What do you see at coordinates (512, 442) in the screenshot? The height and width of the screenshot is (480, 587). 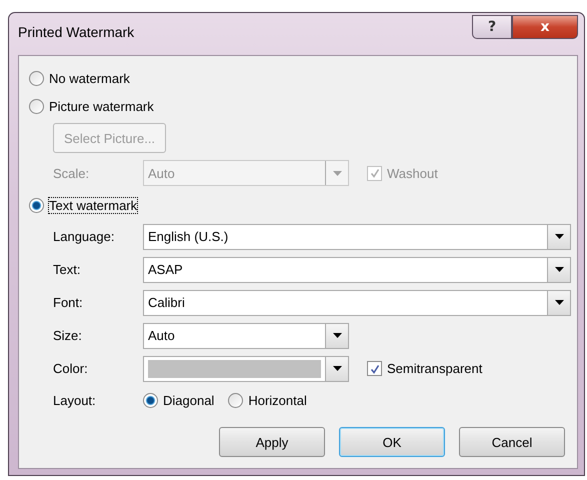 I see `dialog-button: Cancel` at bounding box center [512, 442].